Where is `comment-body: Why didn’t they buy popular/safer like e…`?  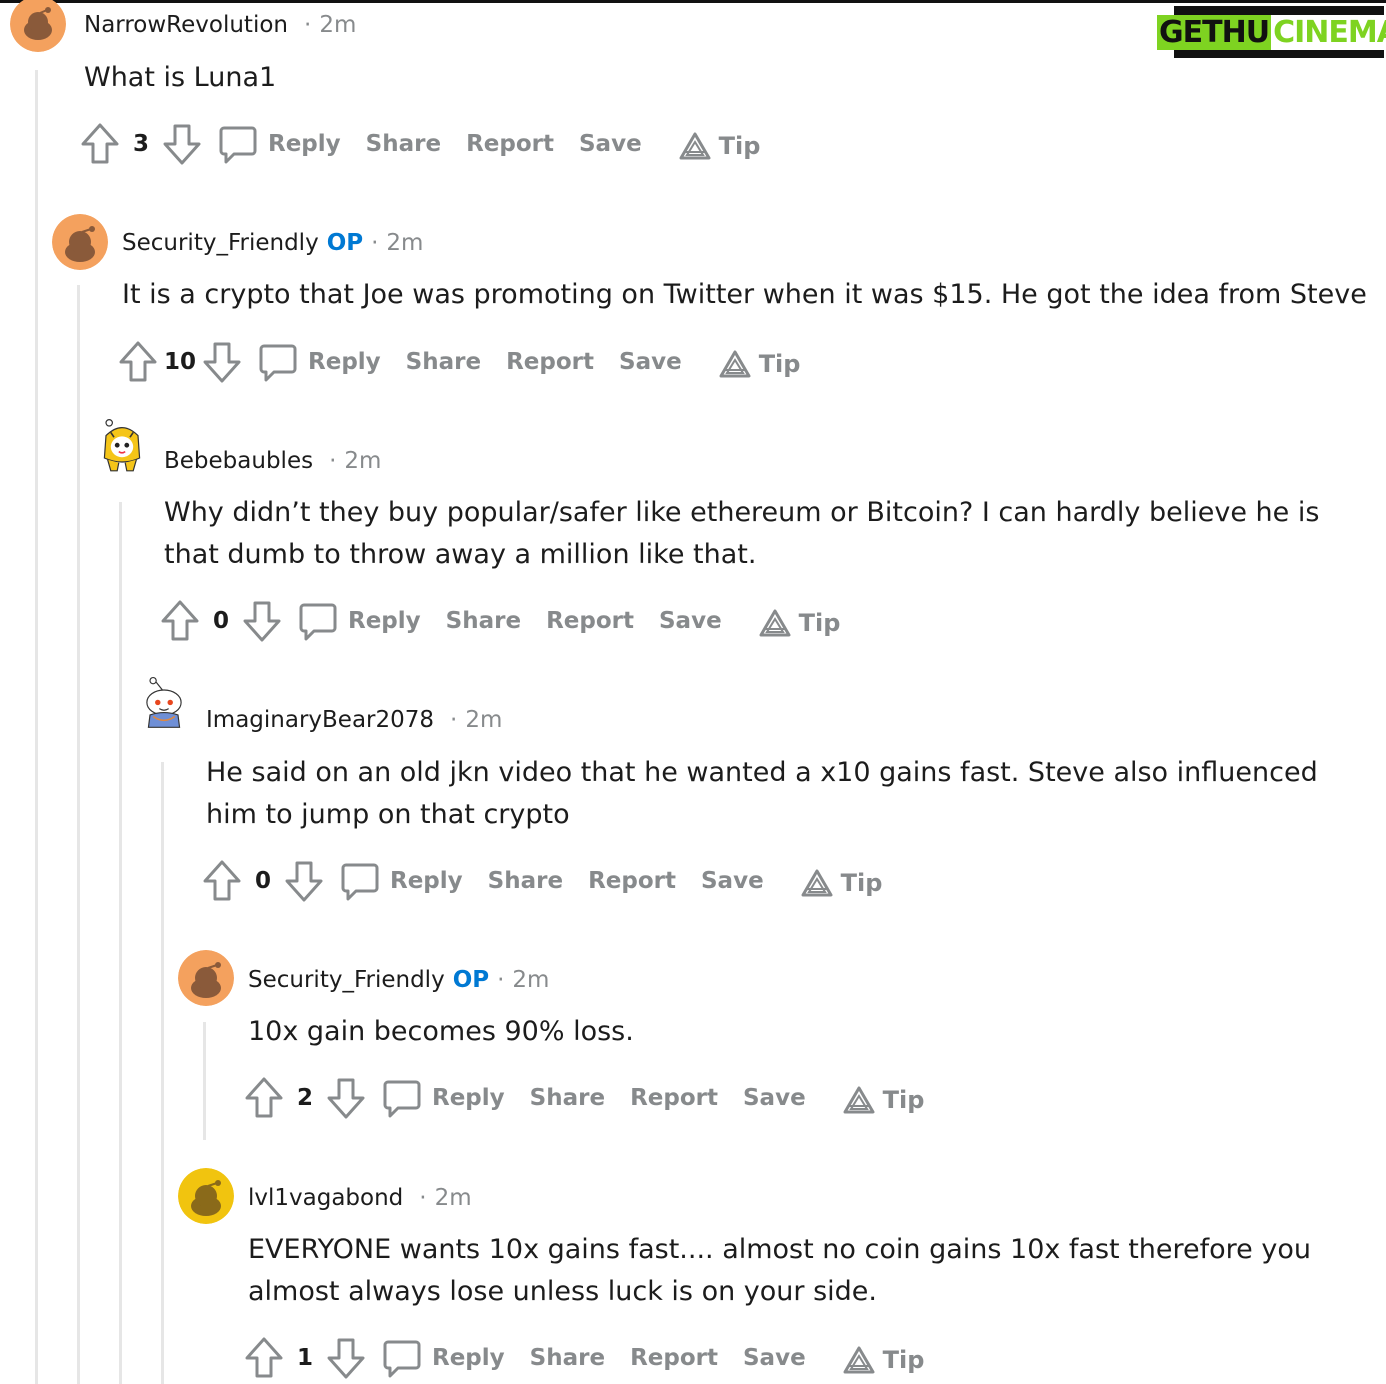 comment-body: Why didn’t they buy popular/safer like e… is located at coordinates (742, 533).